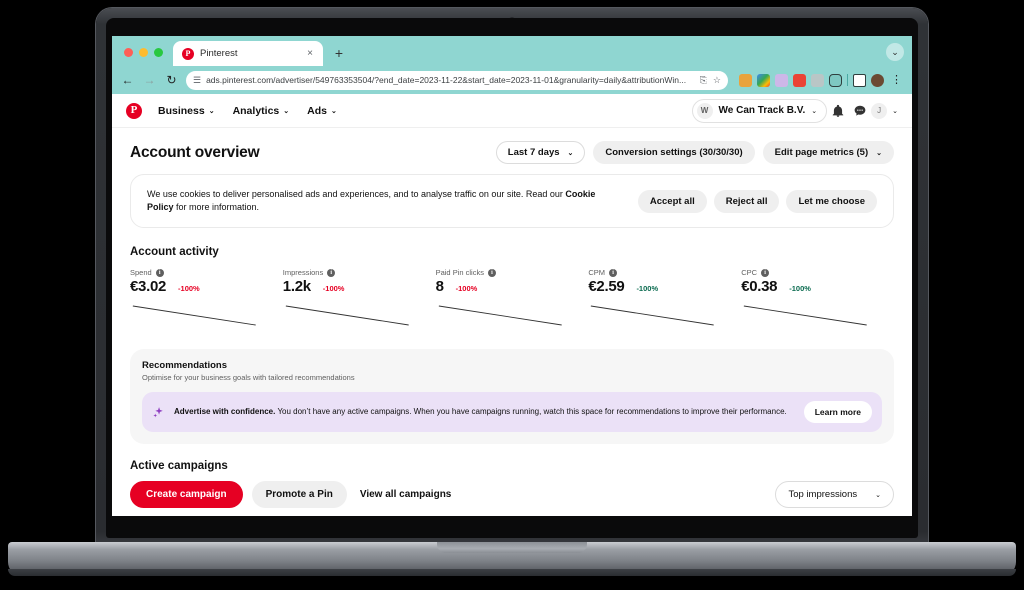 This screenshot has height=590, width=1024. I want to click on browser-tab-pinterest: P Pinterest ×, so click(248, 53).